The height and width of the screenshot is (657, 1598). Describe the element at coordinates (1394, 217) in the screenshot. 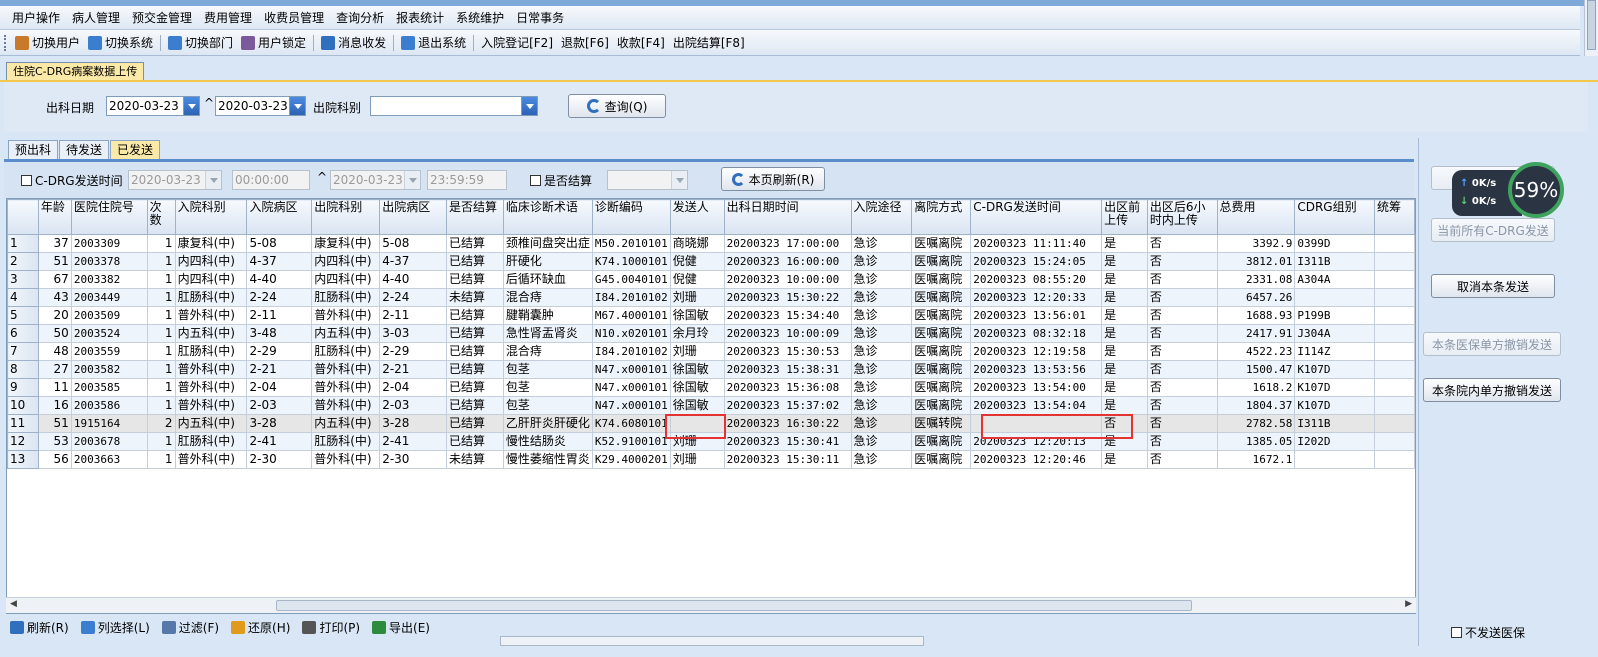

I see `column-header: 统筹` at that location.